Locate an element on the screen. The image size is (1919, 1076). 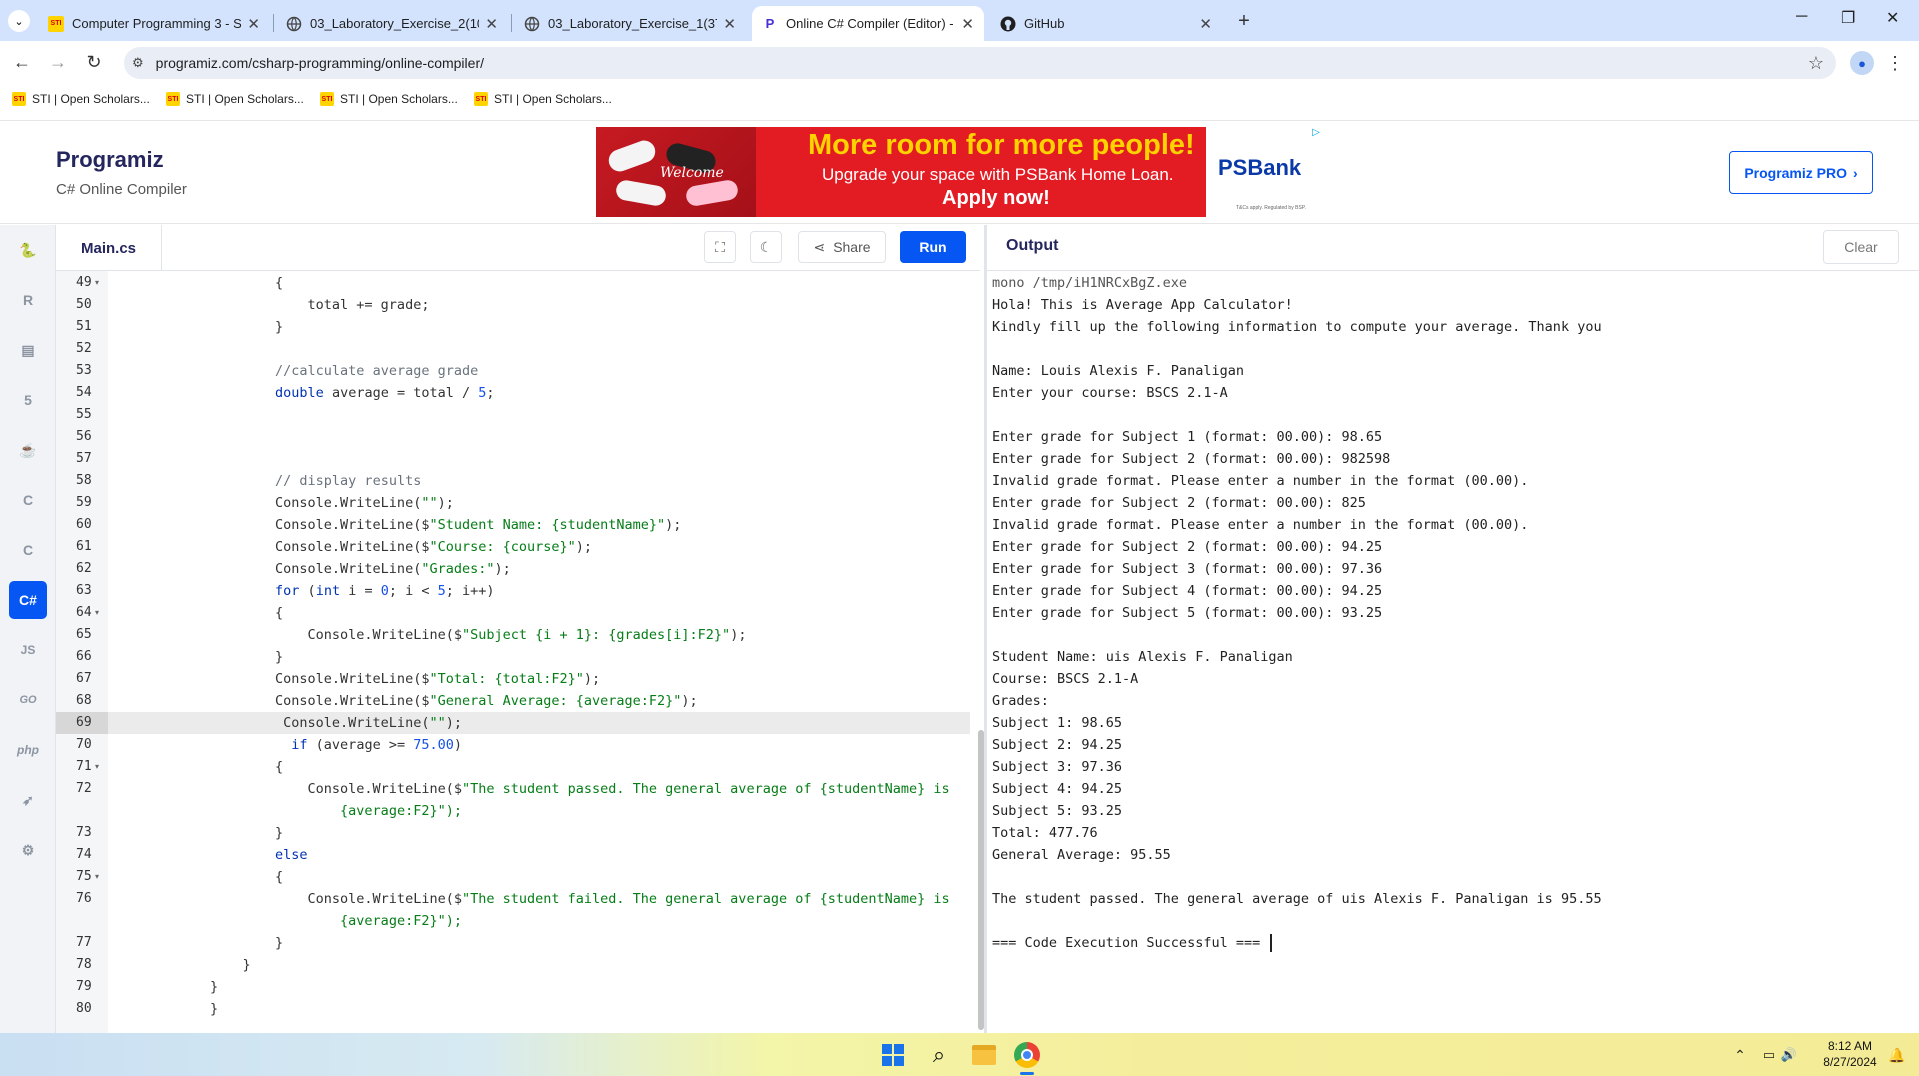
file-tab-main: Main.cs is located at coordinates (109, 248).